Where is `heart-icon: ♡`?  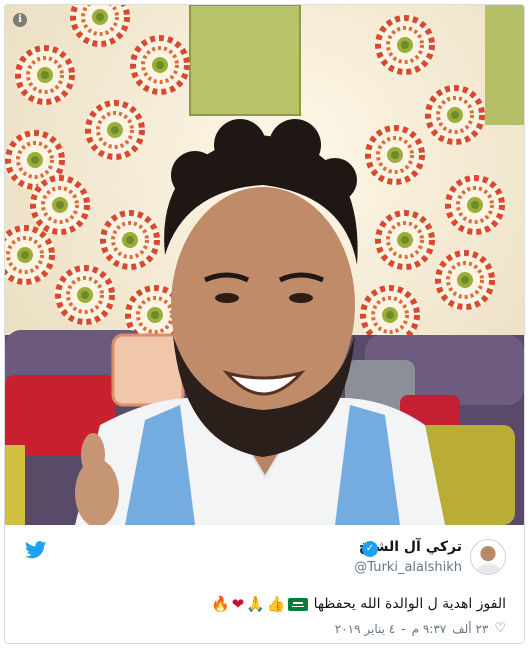 heart-icon: ♡ is located at coordinates (500, 628).